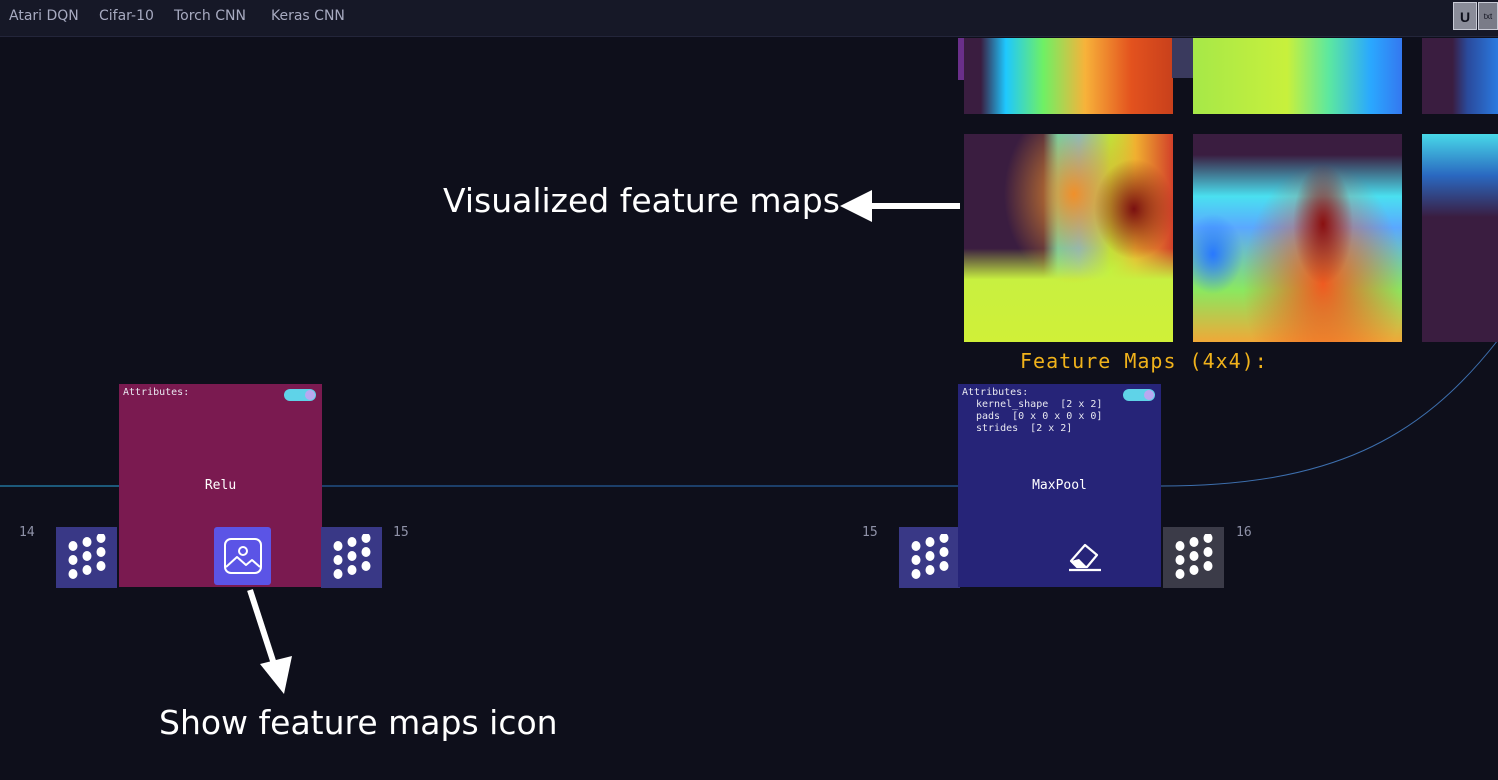 The image size is (1498, 780). I want to click on arrow-down-icon, so click(269, 641).